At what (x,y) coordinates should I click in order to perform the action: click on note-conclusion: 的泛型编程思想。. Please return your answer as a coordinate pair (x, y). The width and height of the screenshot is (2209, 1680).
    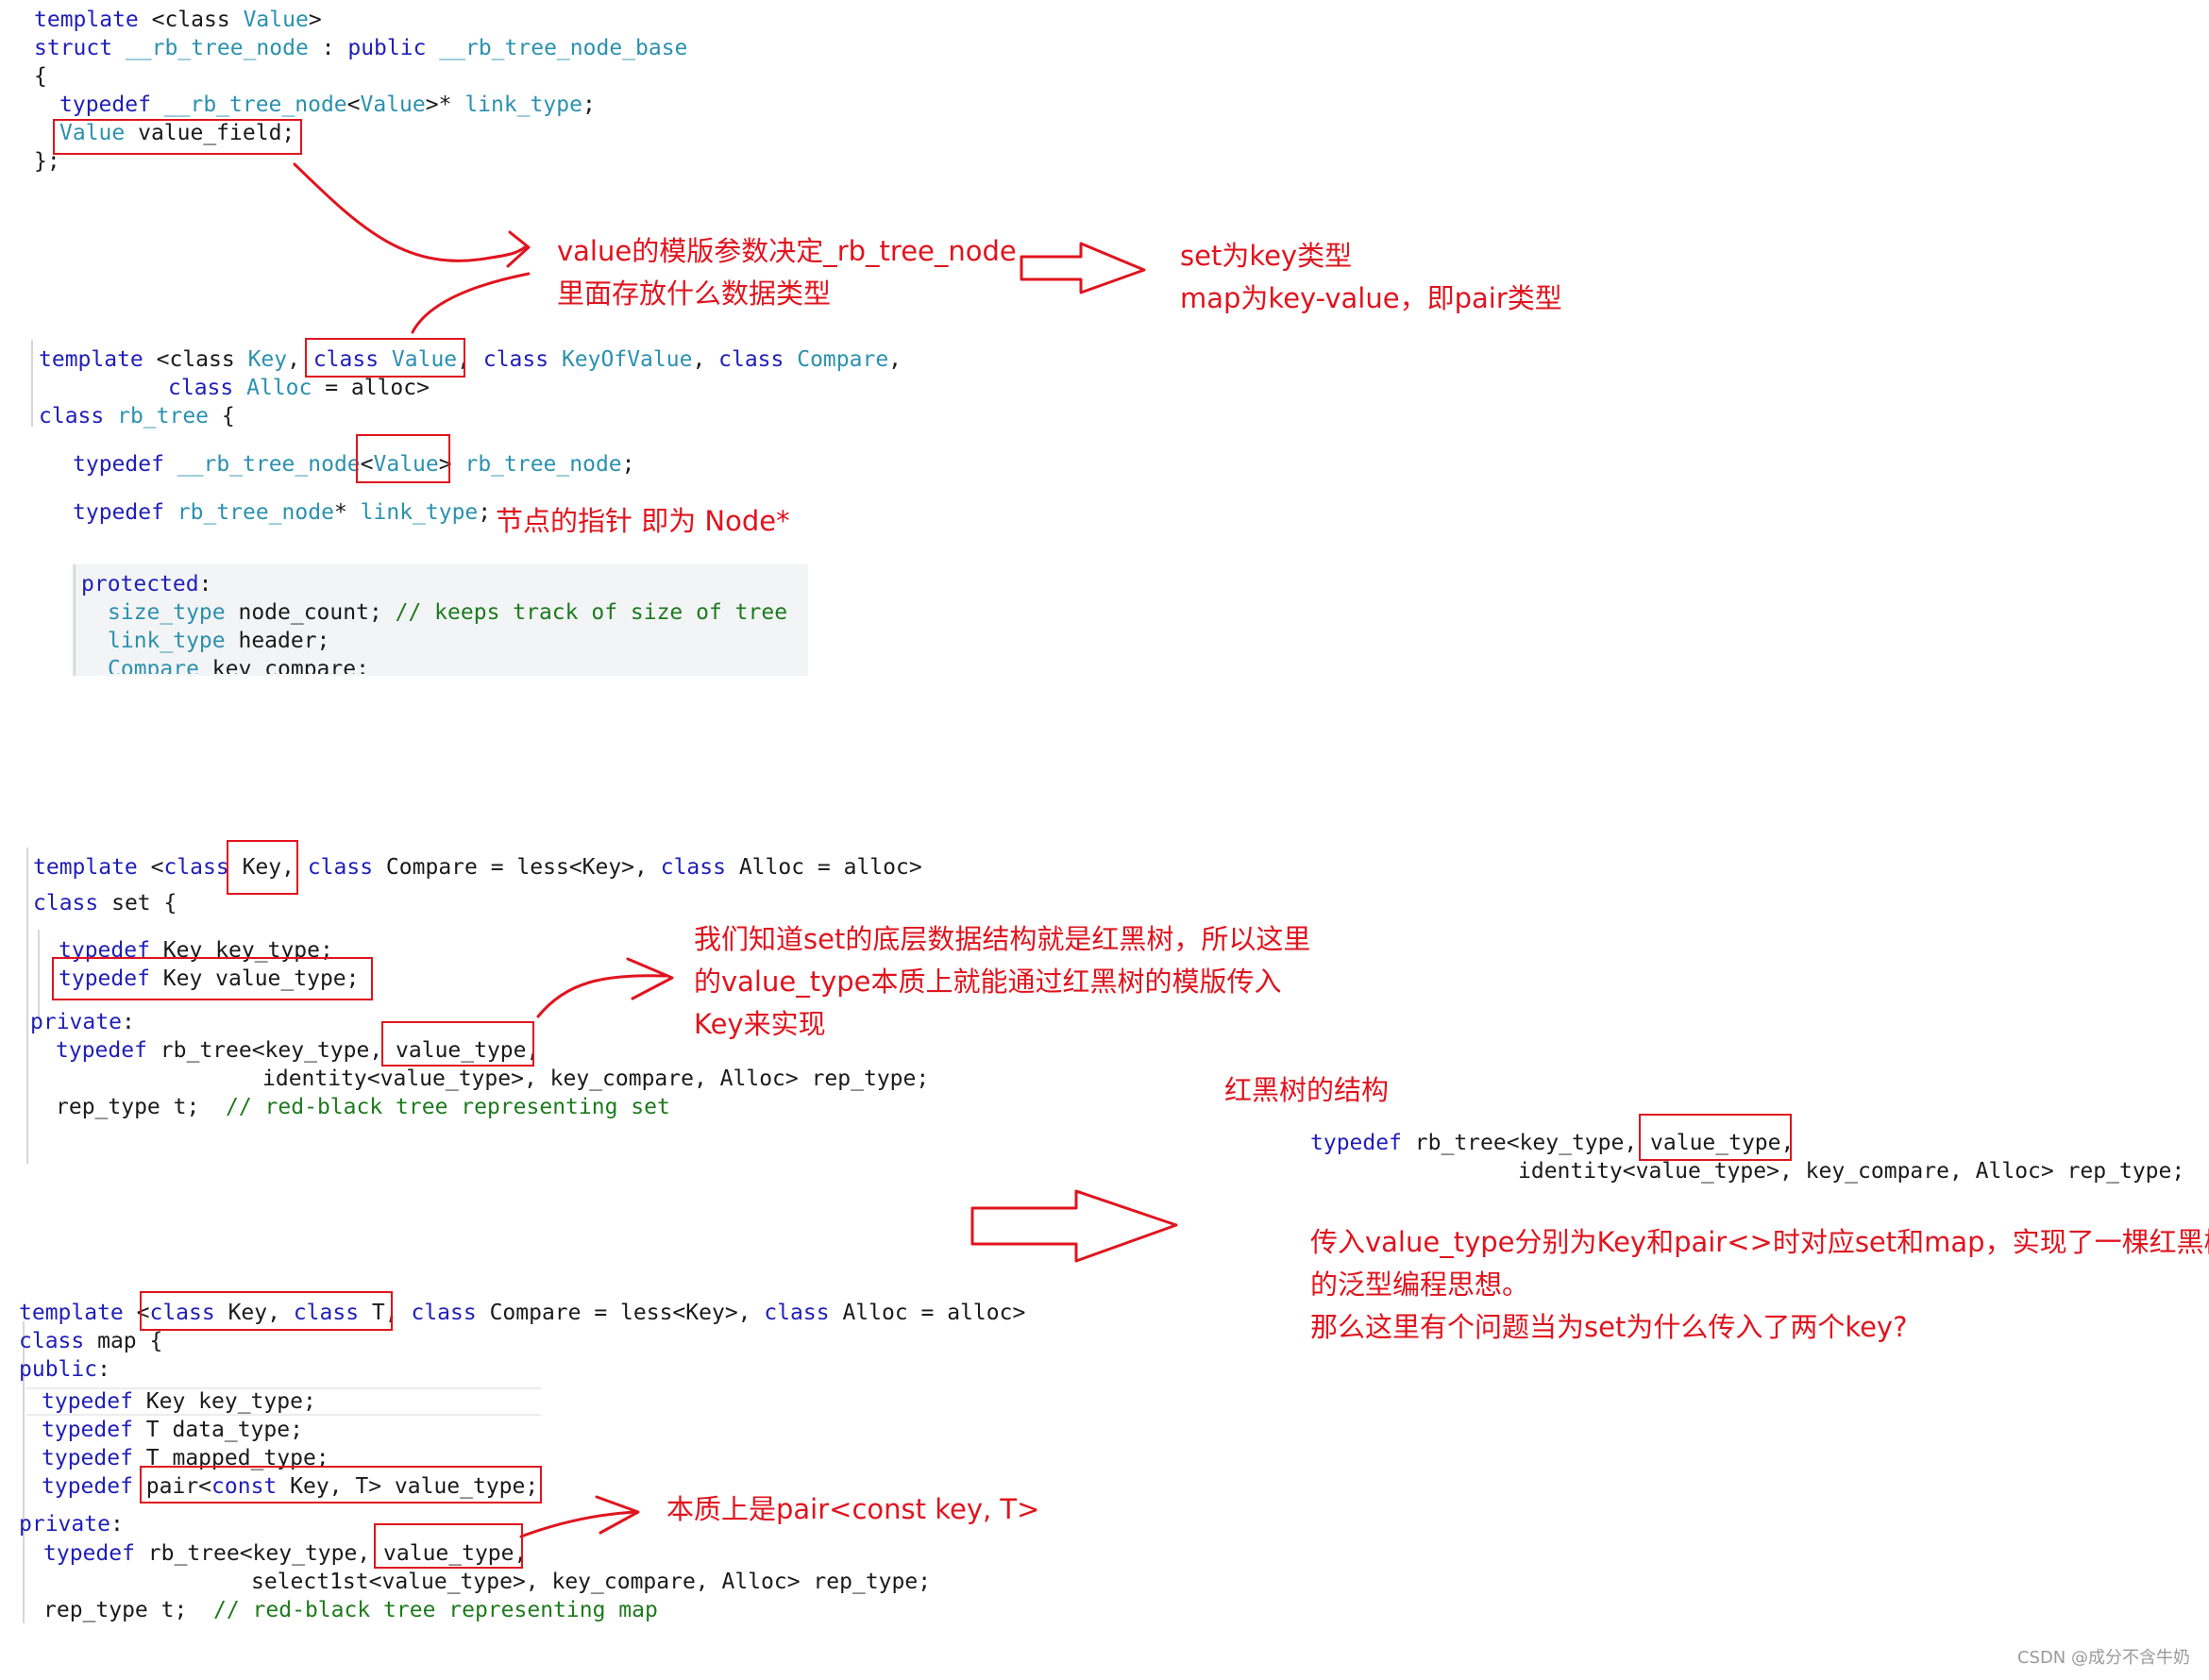
    Looking at the image, I should click on (1420, 1284).